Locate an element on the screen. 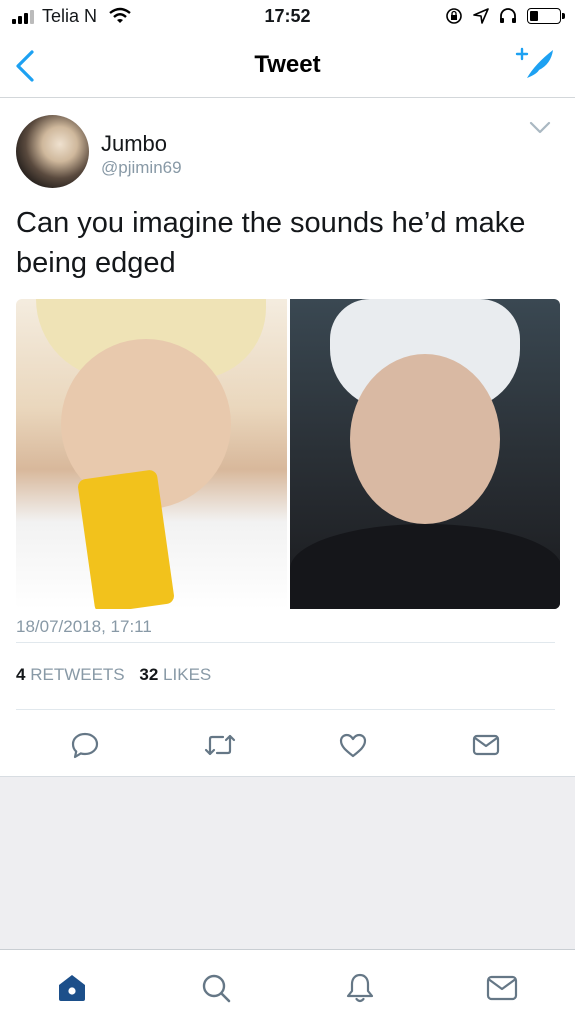 The width and height of the screenshot is (575, 1024). tab-search is located at coordinates (216, 988).